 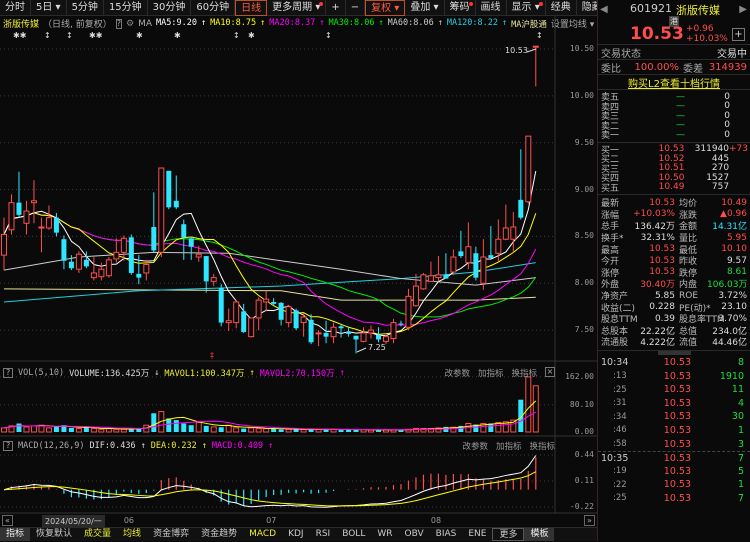 What do you see at coordinates (526, 8) in the screenshot?
I see `toolbar-button: 显示 ▾` at bounding box center [526, 8].